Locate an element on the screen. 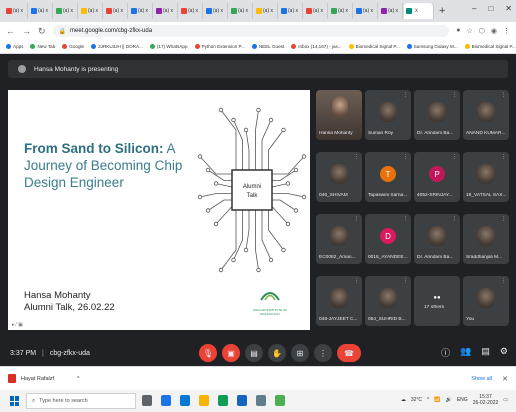 Image resolution: width=516 pixels, height=412 pixels. windows-start-icon is located at coordinates (15, 401).